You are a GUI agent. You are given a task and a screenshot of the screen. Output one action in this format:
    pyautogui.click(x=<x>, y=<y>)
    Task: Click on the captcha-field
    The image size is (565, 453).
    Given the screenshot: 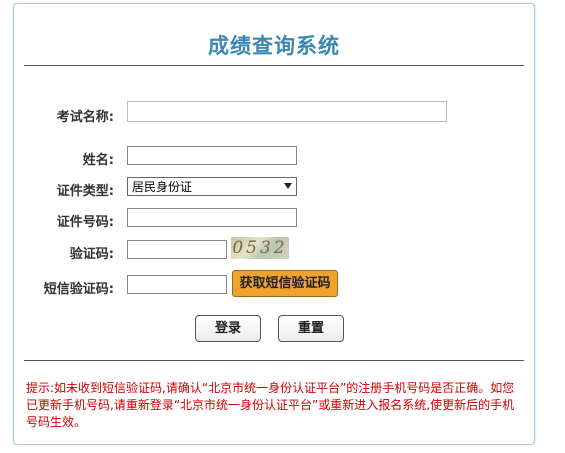 What is the action you would take?
    pyautogui.click(x=177, y=249)
    